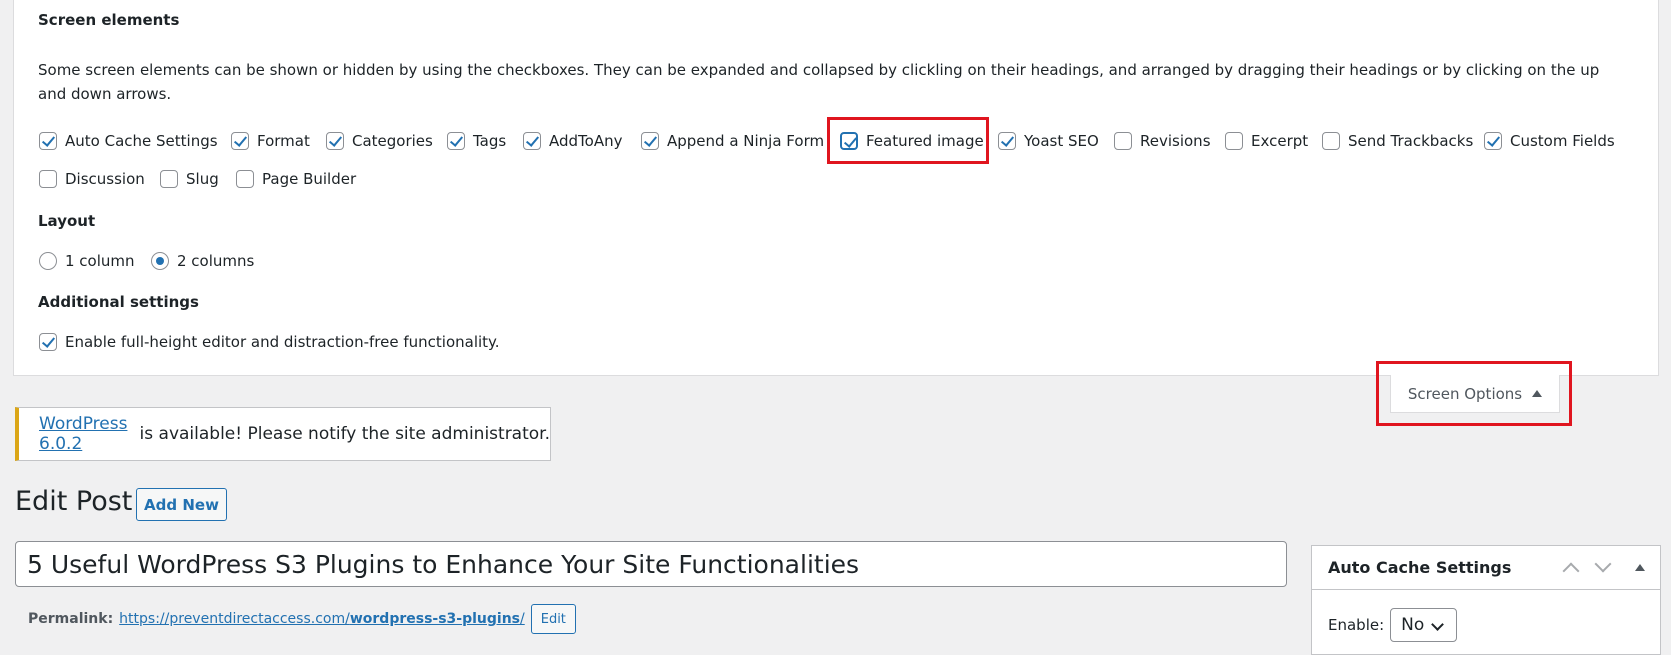 The height and width of the screenshot is (655, 1671). What do you see at coordinates (181, 504) in the screenshot?
I see `add-new-button: Add New` at bounding box center [181, 504].